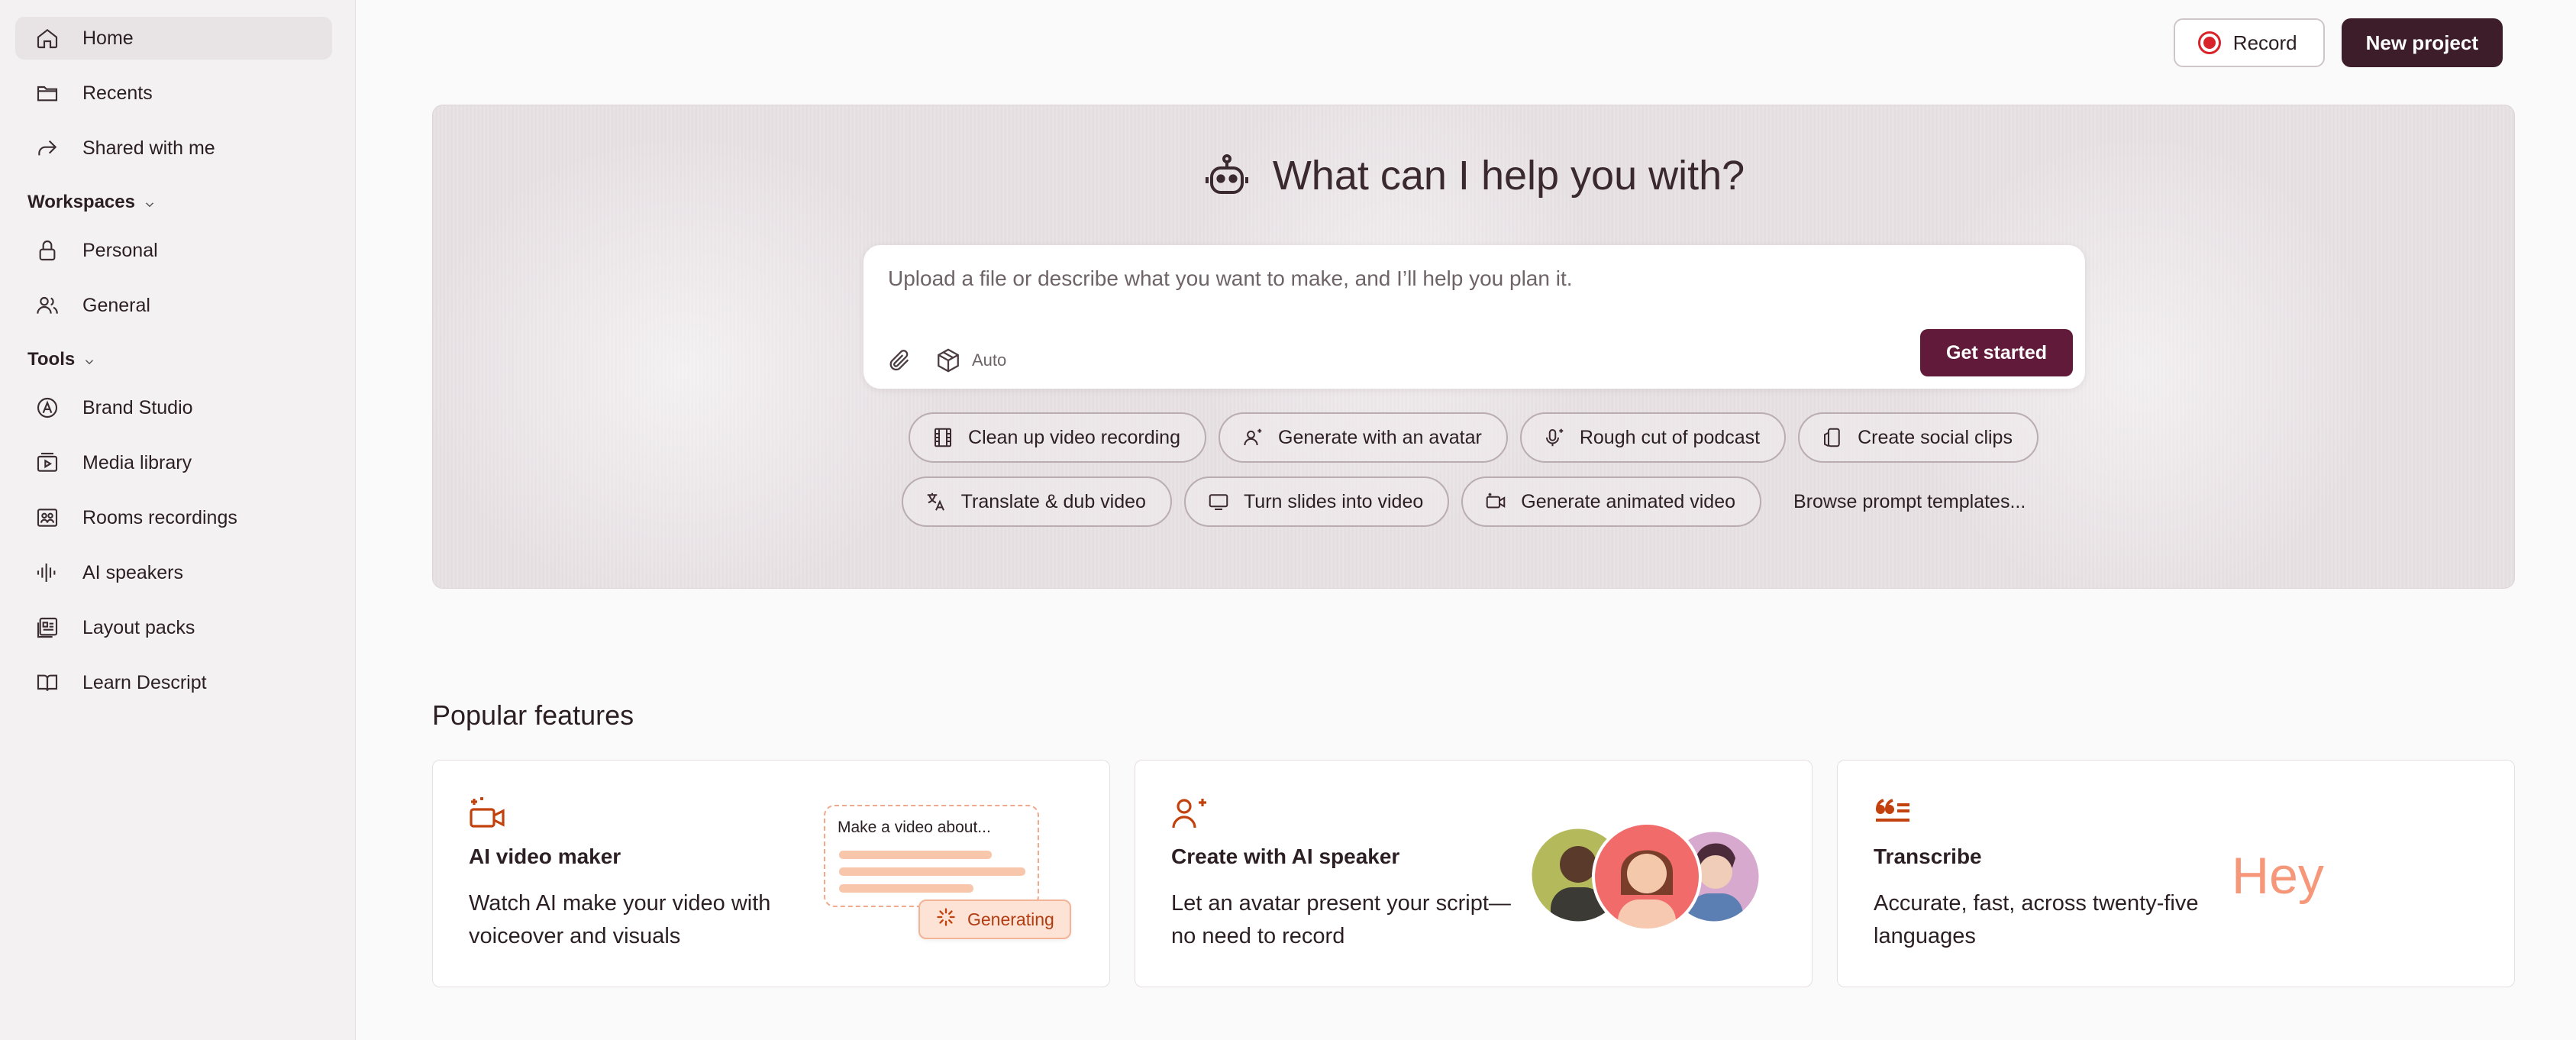 This screenshot has width=2576, height=1040. I want to click on sidebar-item-recents: Recents, so click(173, 94).